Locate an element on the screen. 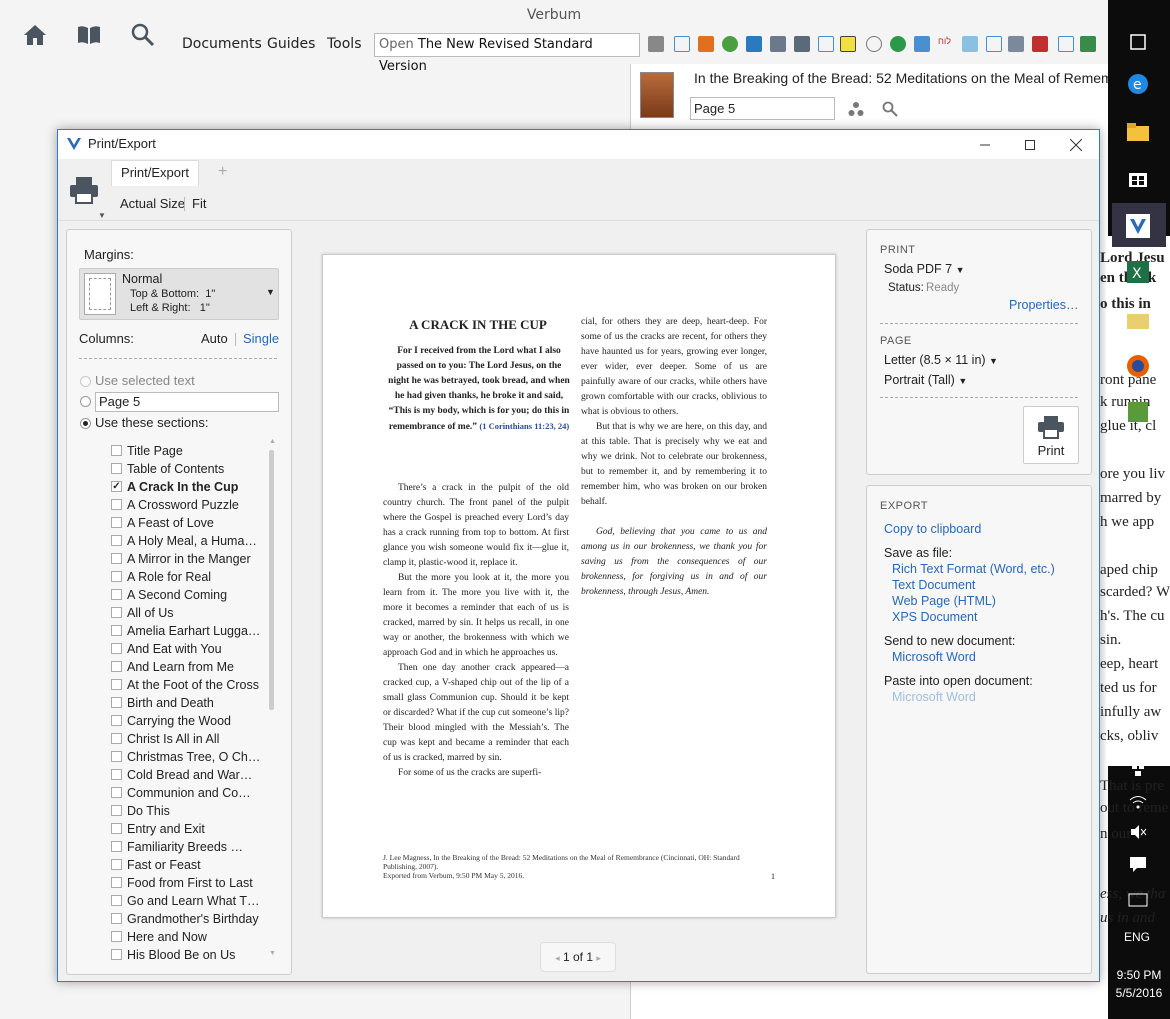  book-cover-thumbnail is located at coordinates (657, 95).